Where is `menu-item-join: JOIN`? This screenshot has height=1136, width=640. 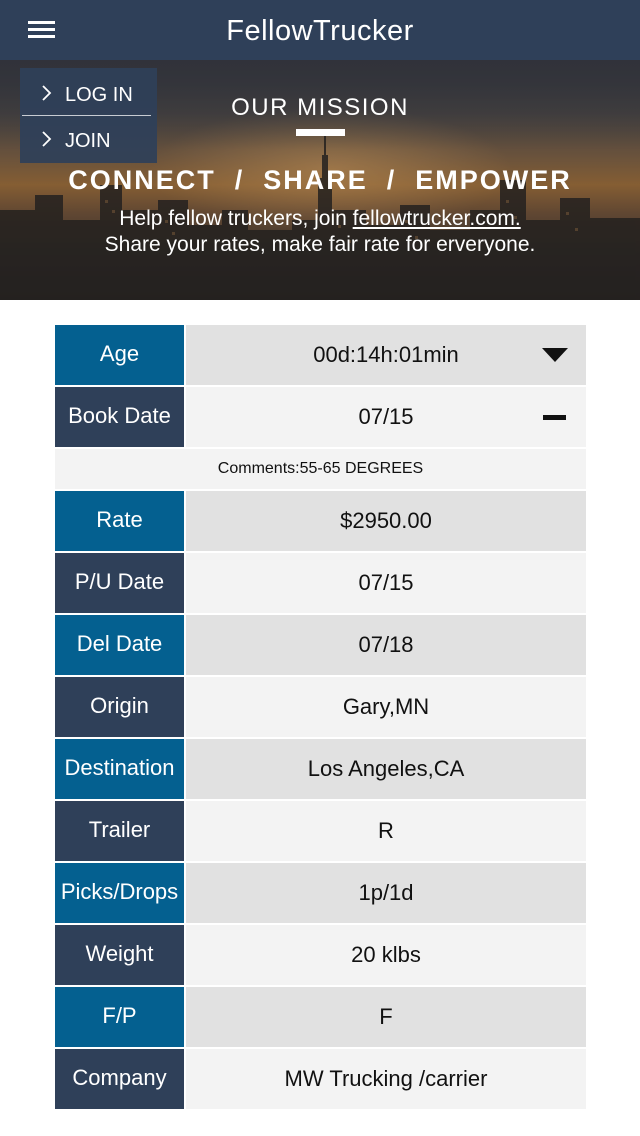 menu-item-join: JOIN is located at coordinates (88, 139).